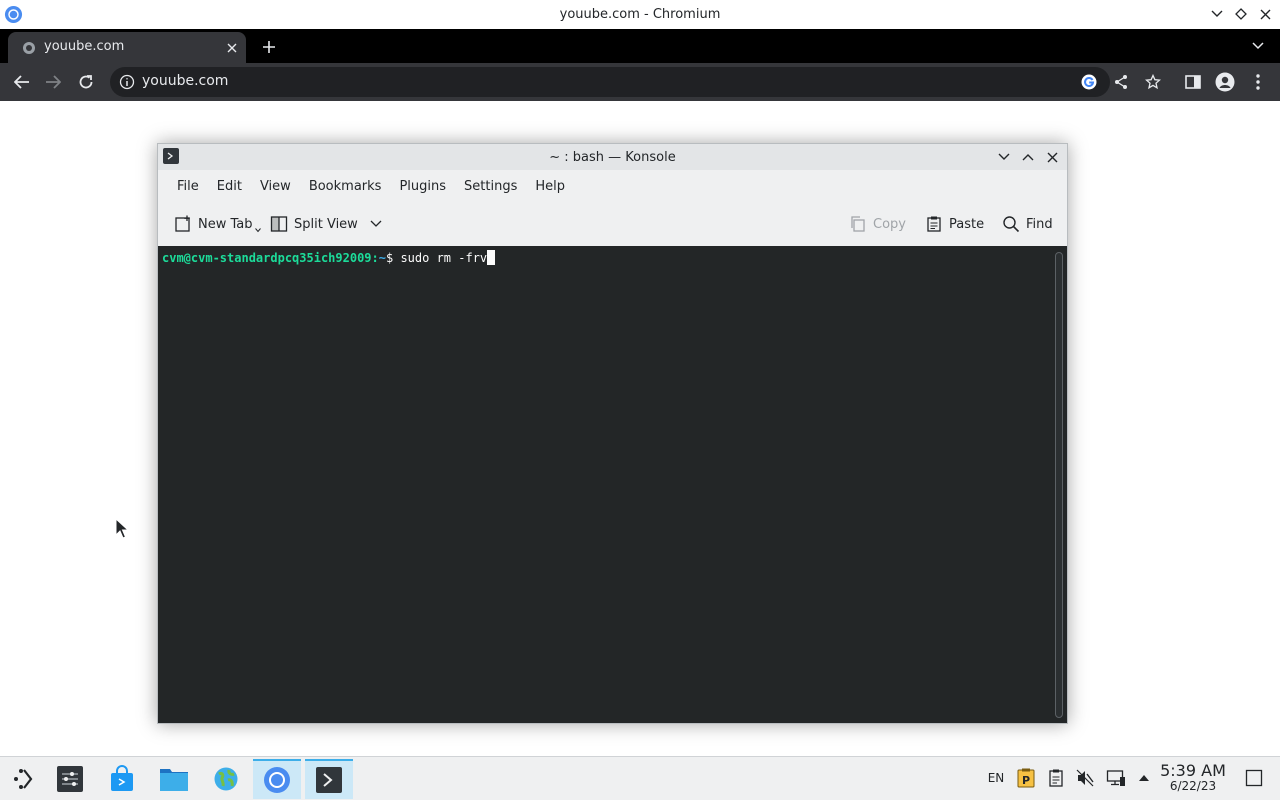  What do you see at coordinates (490, 186) in the screenshot?
I see `menu-settings: Settings` at bounding box center [490, 186].